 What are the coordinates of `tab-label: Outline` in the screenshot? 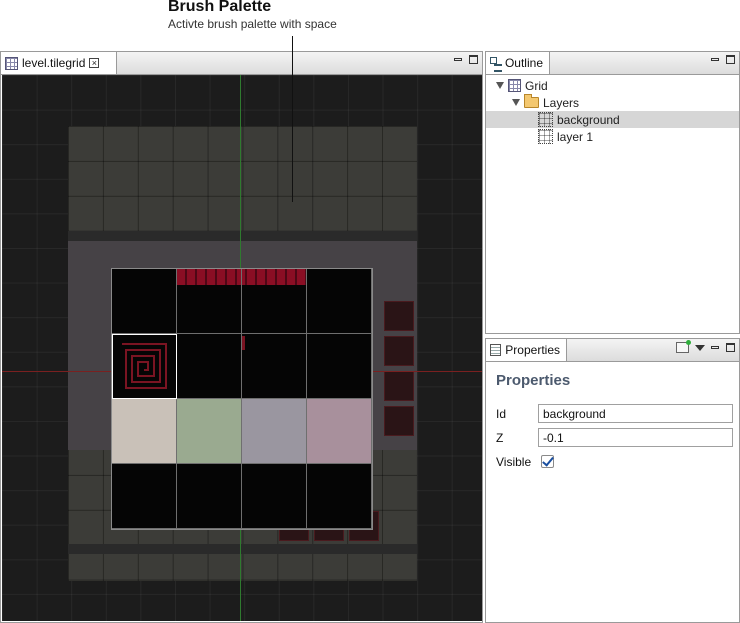 It's located at (523, 63).